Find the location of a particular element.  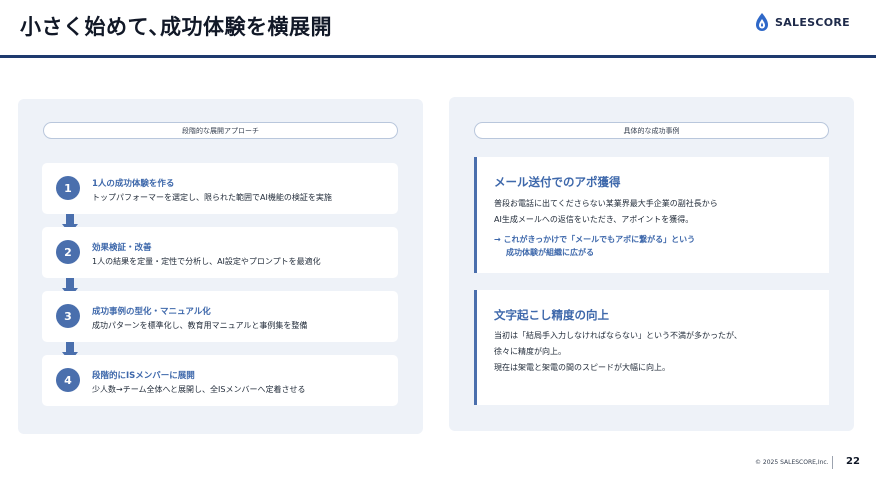

step-number-badge: 2 is located at coordinates (68, 252).